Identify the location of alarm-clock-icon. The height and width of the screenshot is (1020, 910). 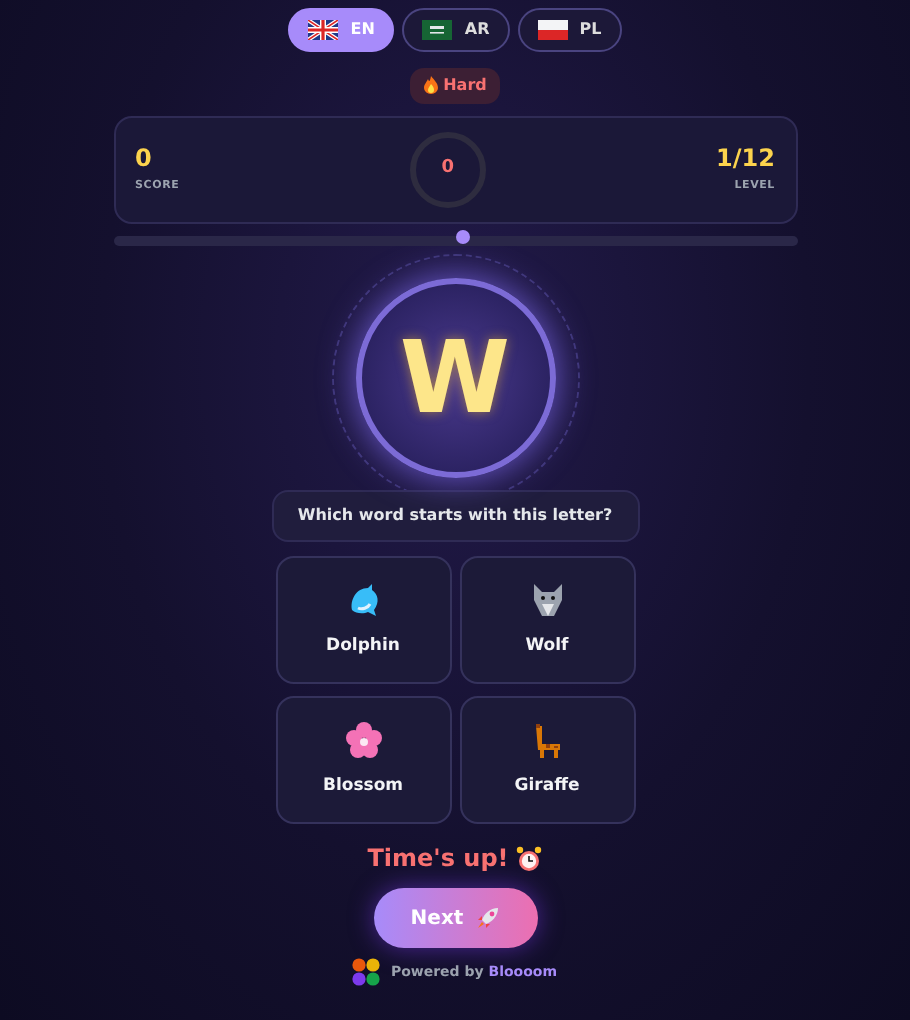
(529, 858).